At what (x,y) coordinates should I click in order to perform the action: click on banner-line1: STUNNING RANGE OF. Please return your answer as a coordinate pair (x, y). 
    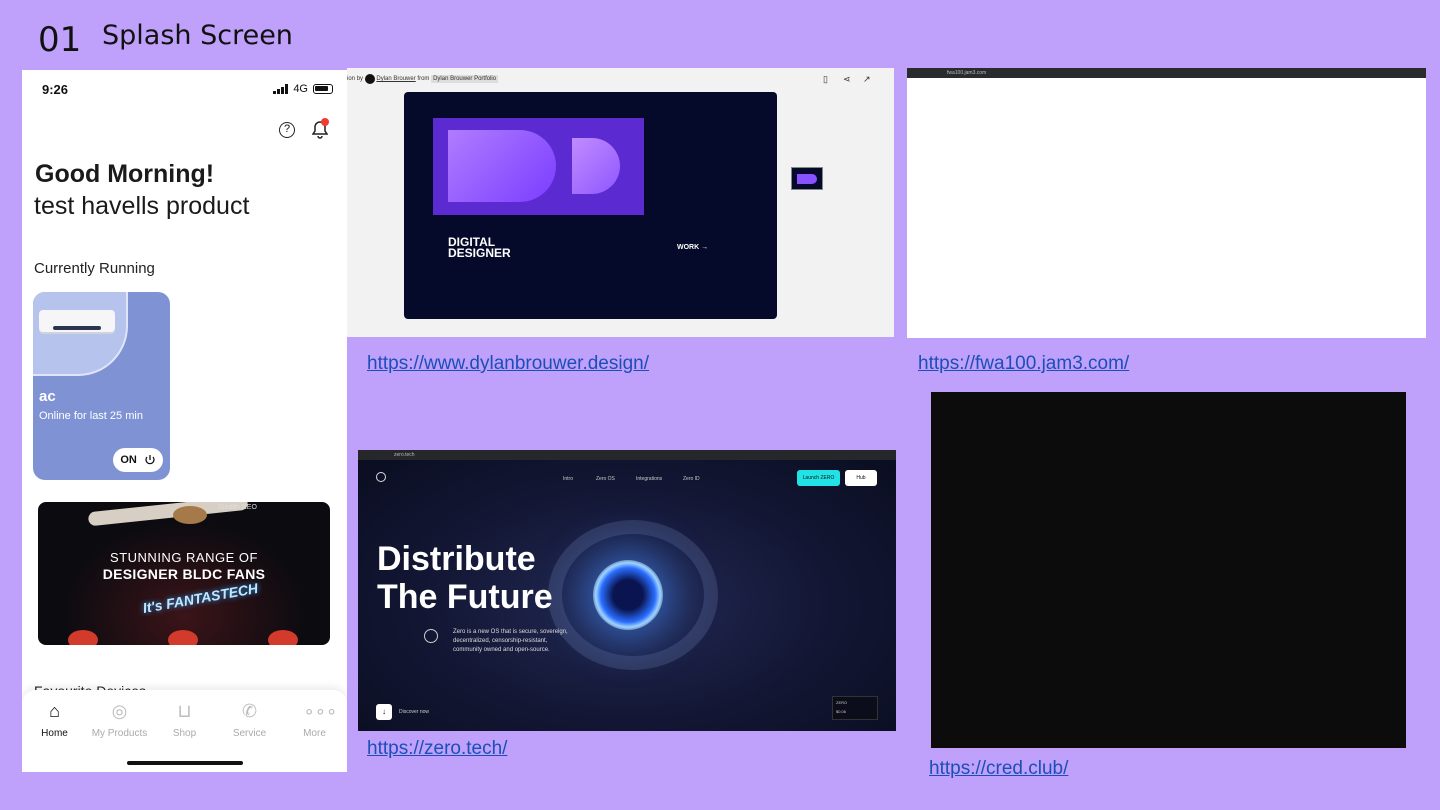
    Looking at the image, I should click on (184, 557).